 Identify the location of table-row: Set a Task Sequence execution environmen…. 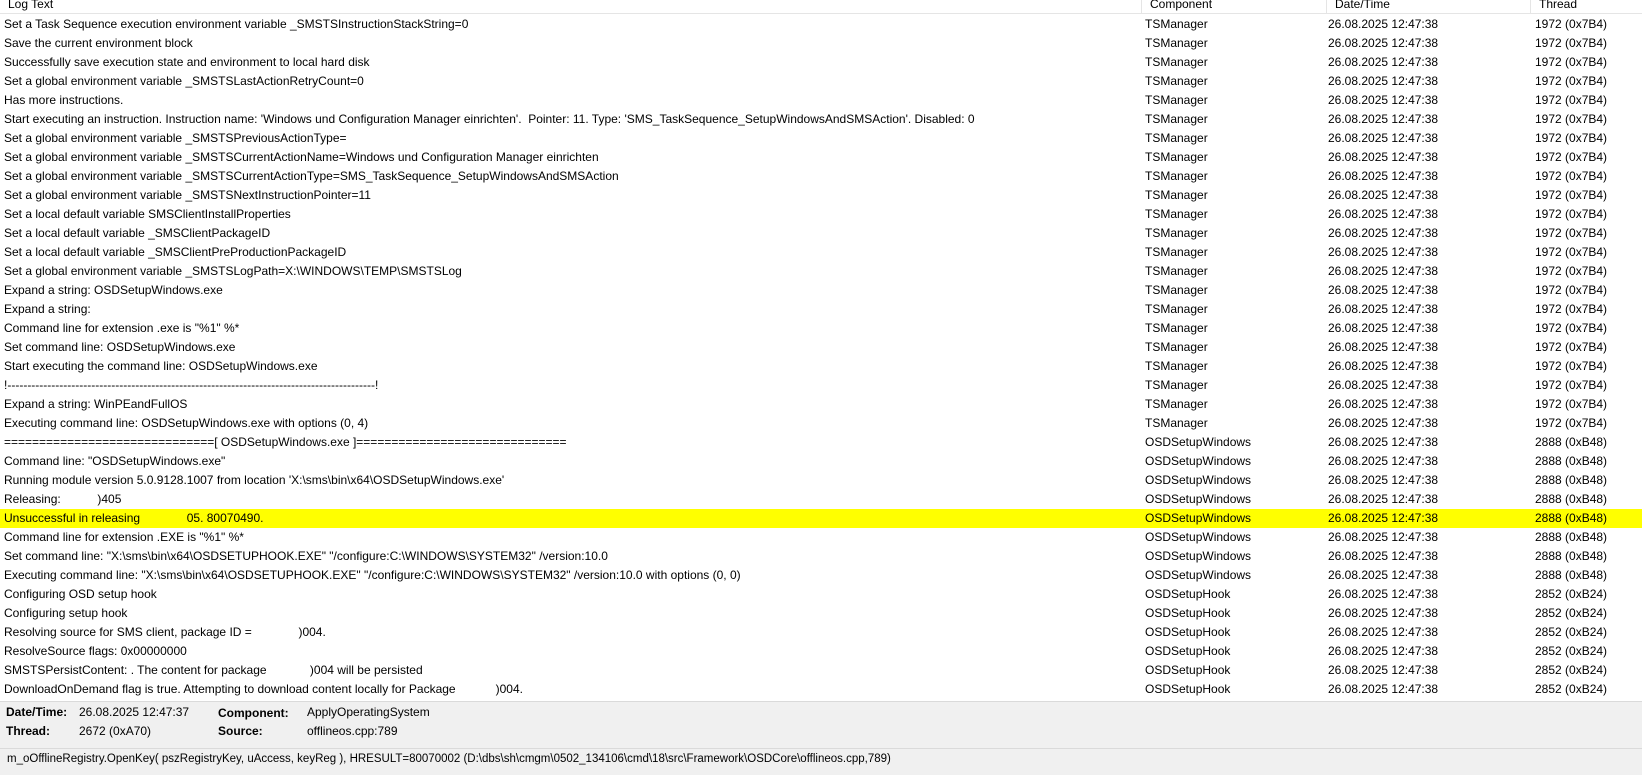
(821, 24).